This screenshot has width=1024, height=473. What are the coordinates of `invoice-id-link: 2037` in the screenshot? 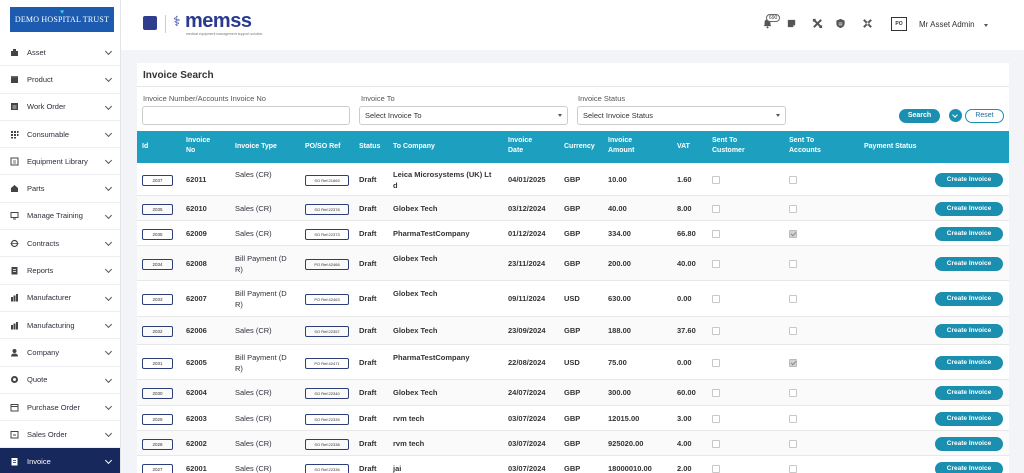 It's located at (157, 180).